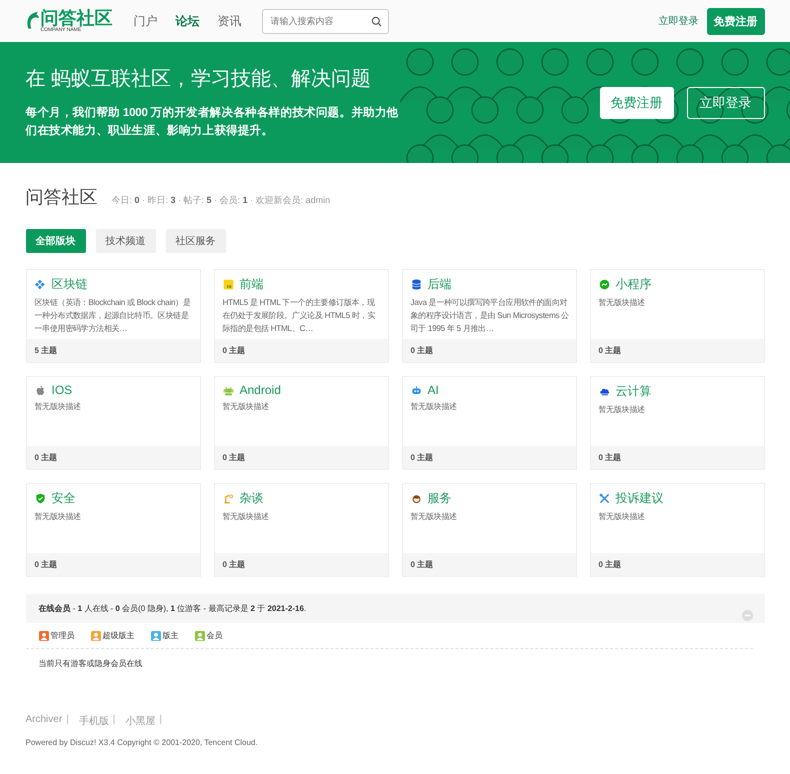  I want to click on lamp-icon, so click(228, 498).